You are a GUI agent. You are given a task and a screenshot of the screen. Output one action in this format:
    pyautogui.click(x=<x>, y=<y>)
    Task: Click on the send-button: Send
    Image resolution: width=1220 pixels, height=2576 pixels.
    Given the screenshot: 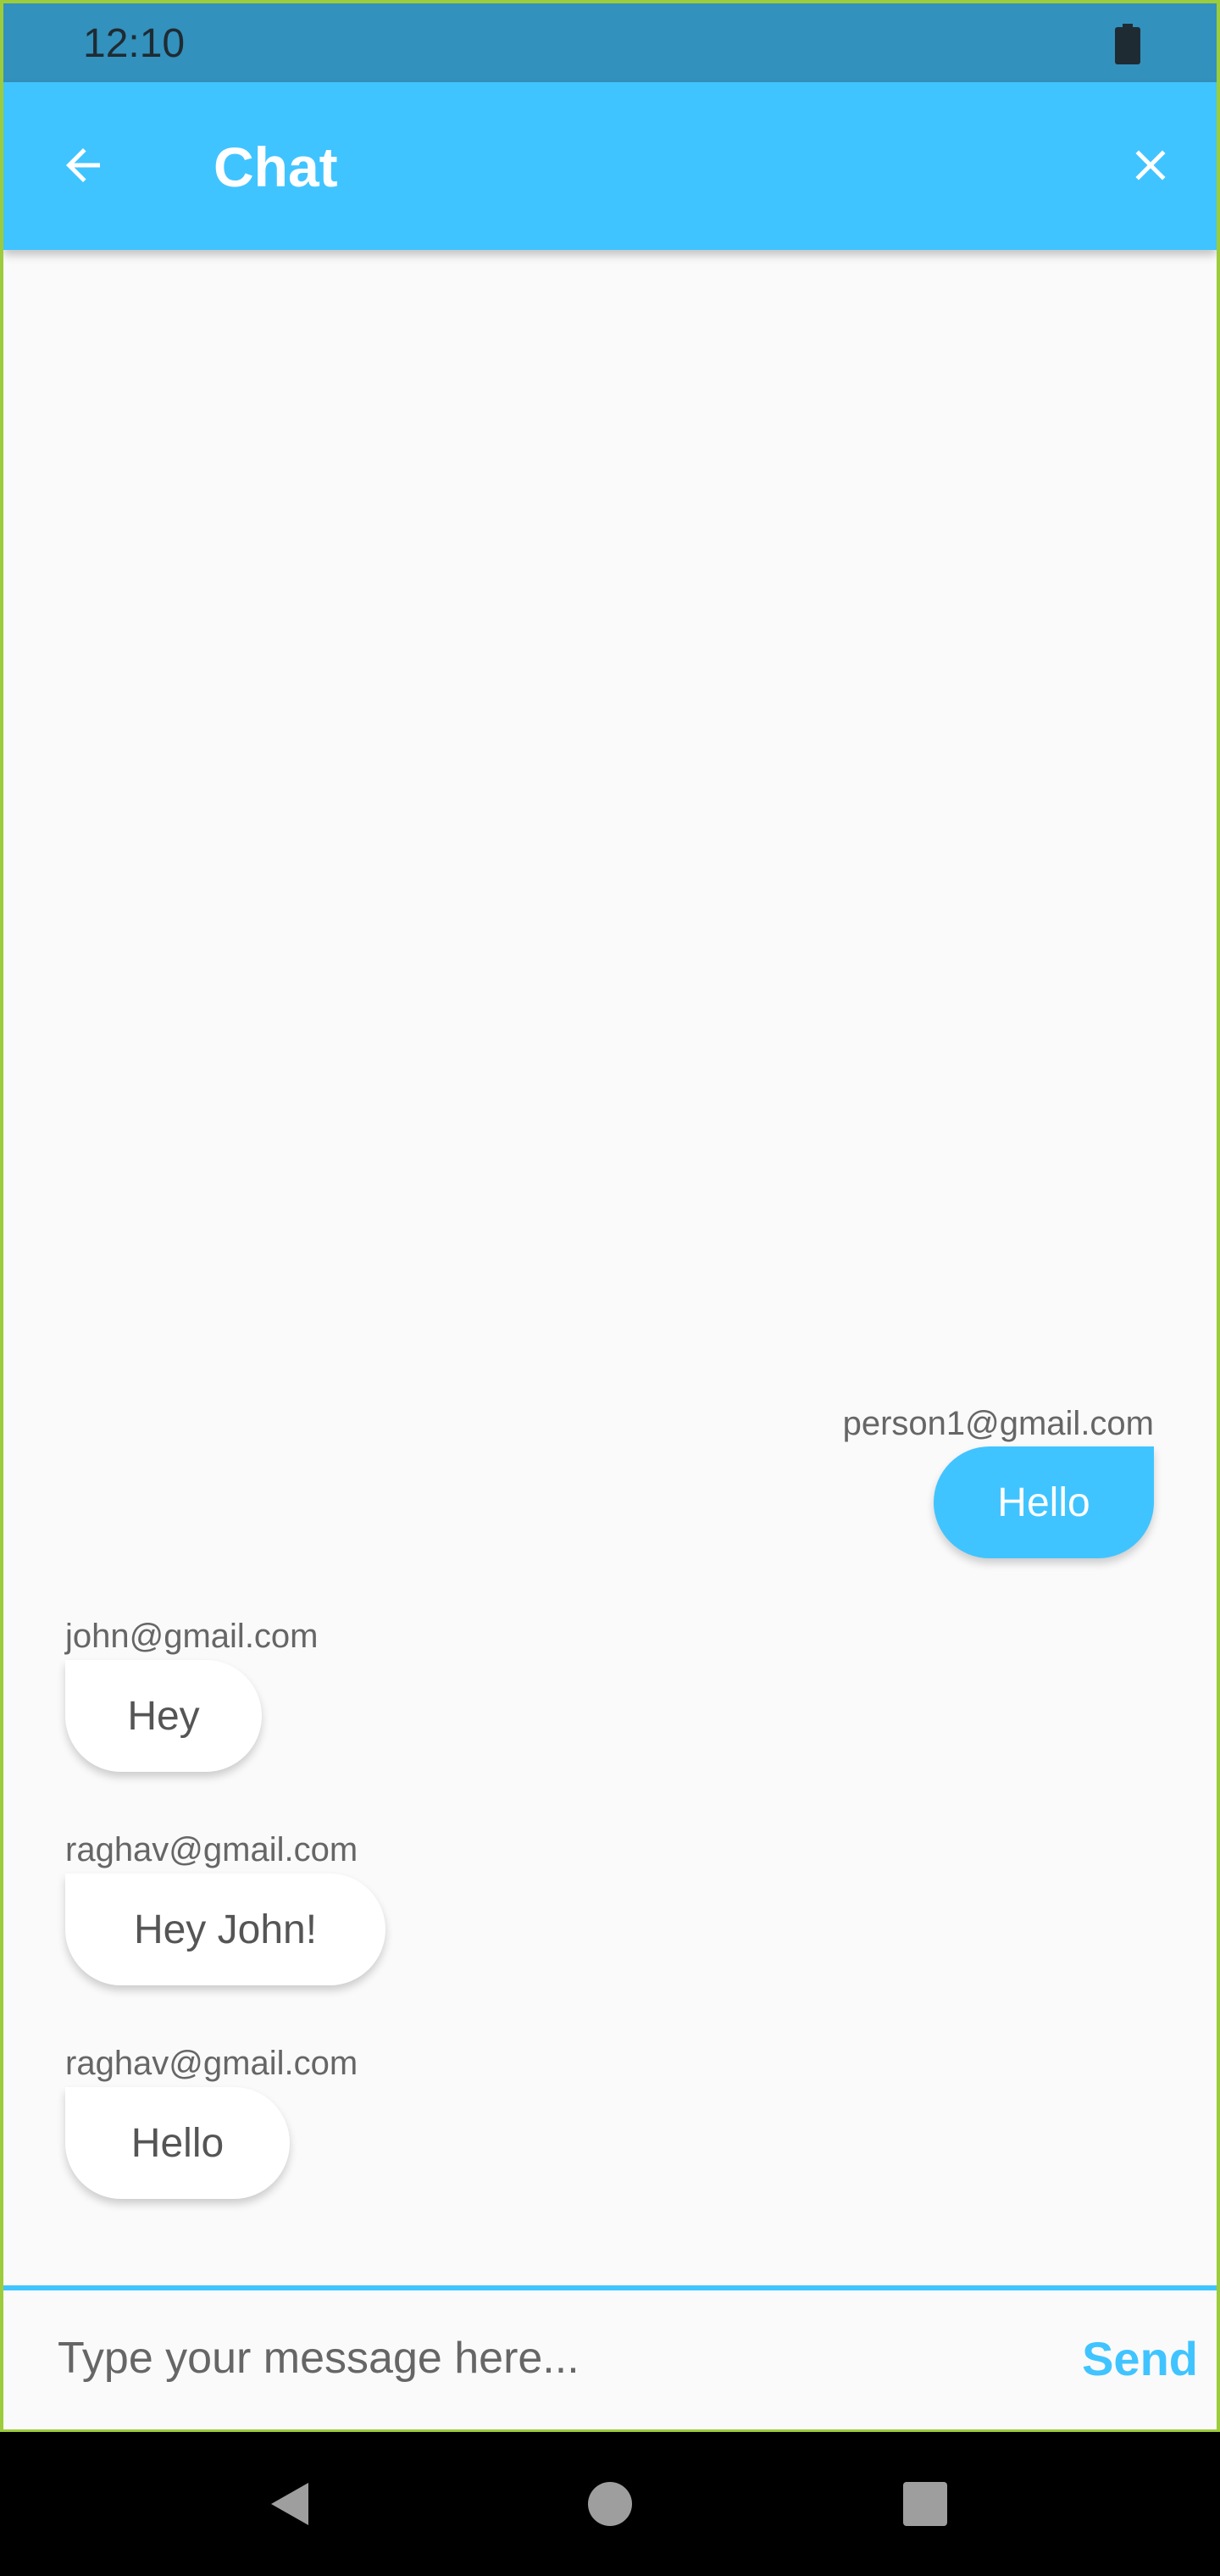 What is the action you would take?
    pyautogui.click(x=1121, y=2358)
    